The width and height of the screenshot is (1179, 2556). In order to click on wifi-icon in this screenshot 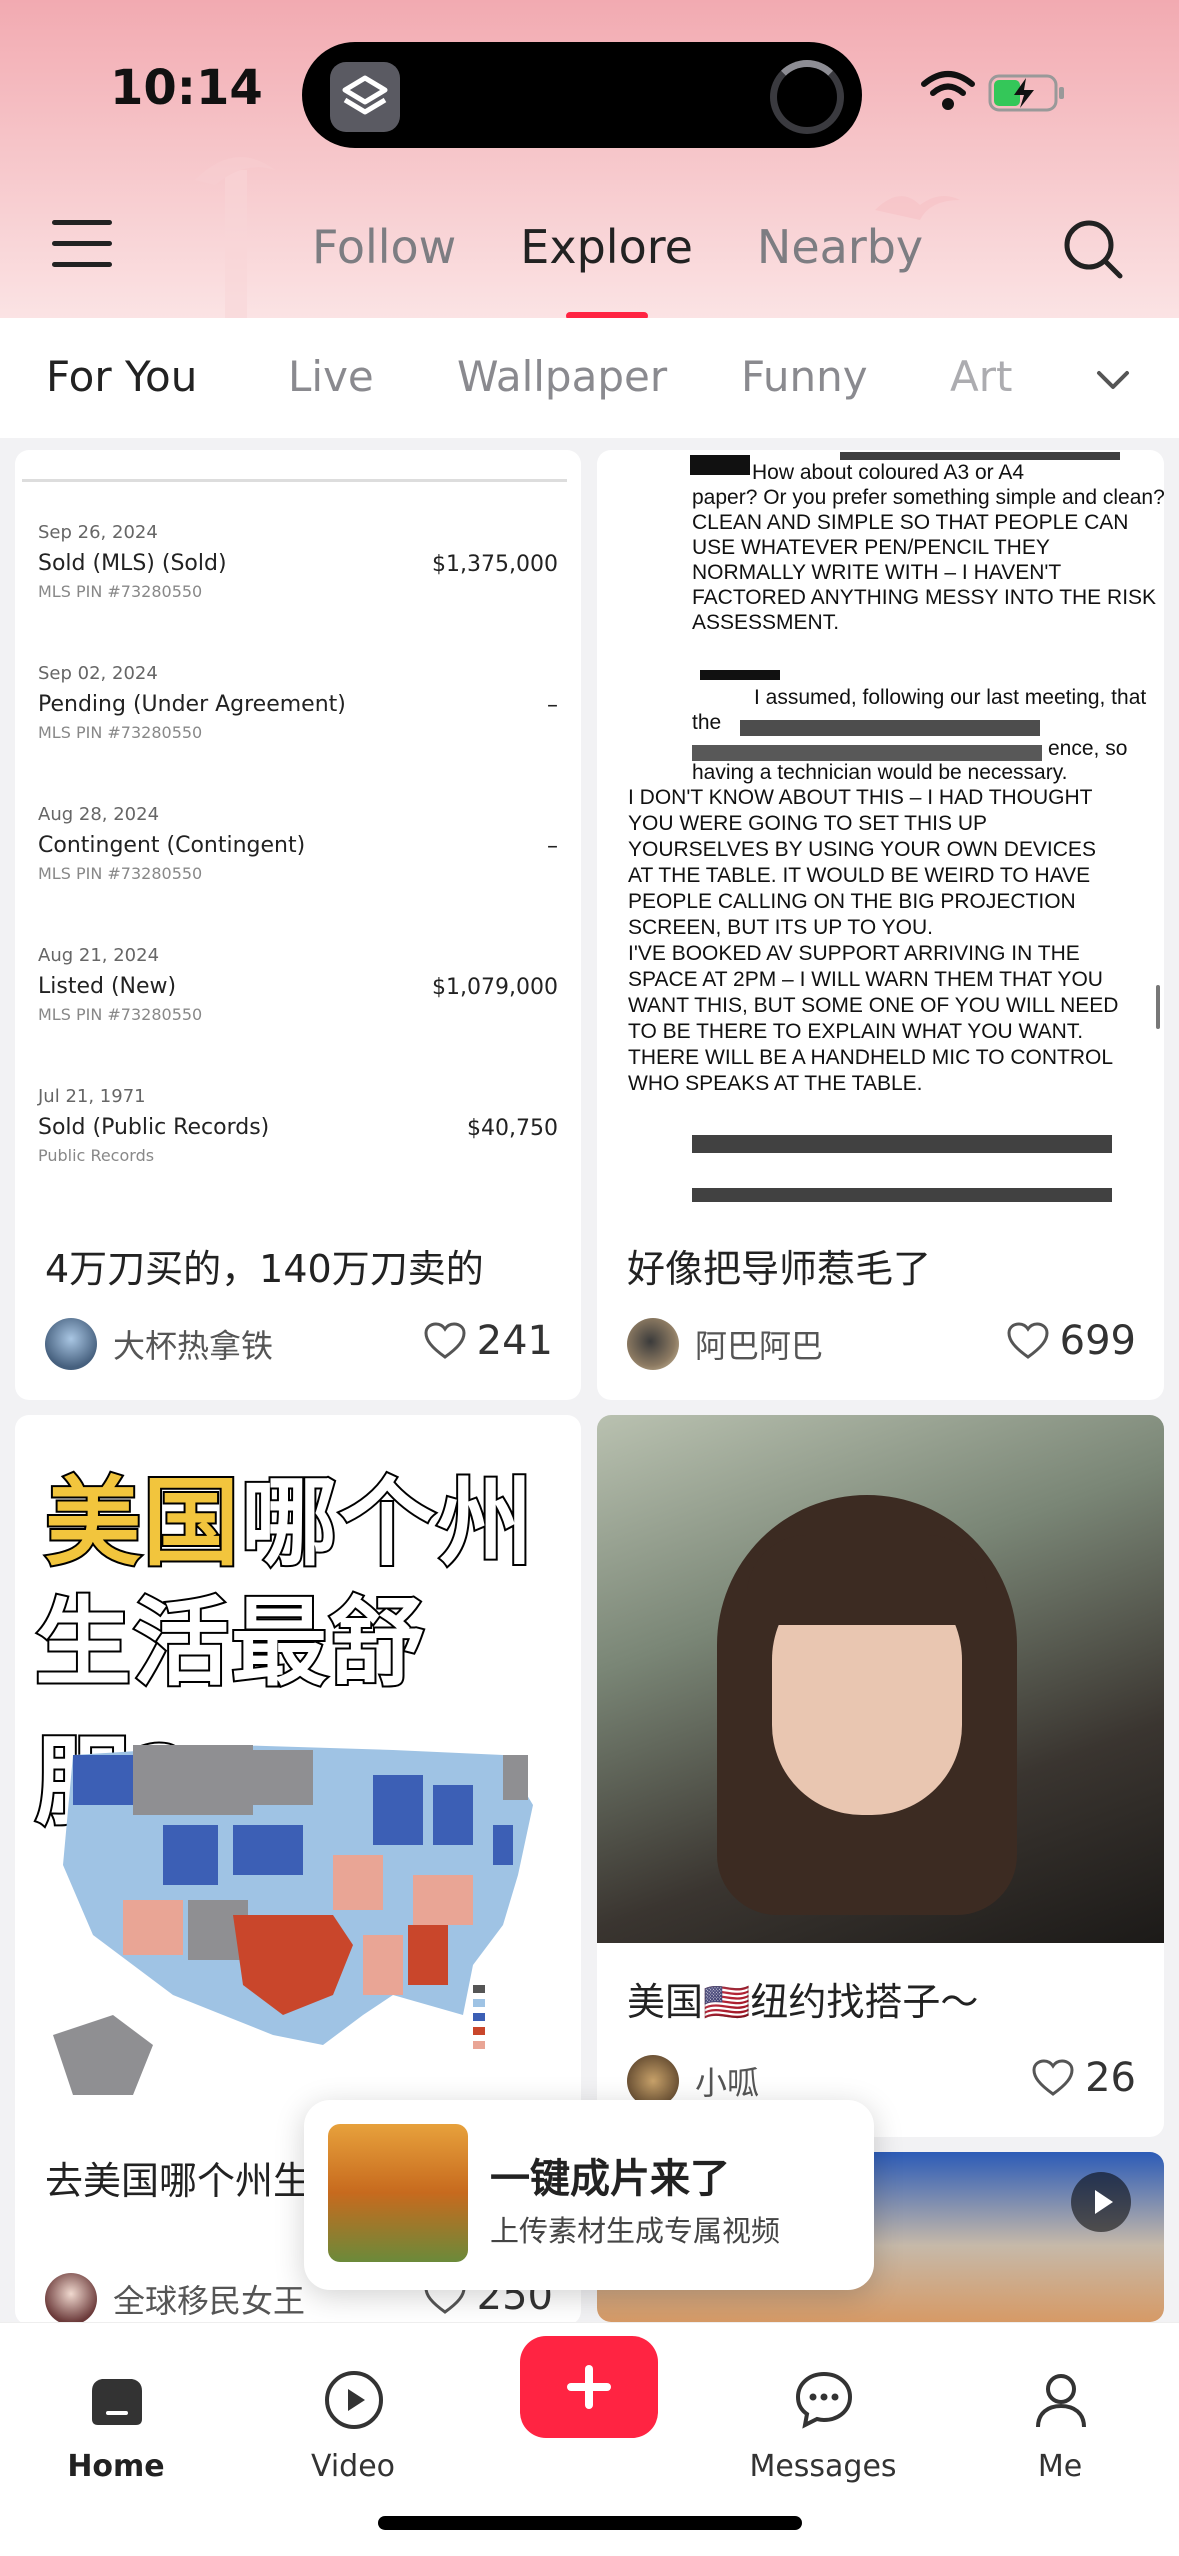, I will do `click(948, 90)`.